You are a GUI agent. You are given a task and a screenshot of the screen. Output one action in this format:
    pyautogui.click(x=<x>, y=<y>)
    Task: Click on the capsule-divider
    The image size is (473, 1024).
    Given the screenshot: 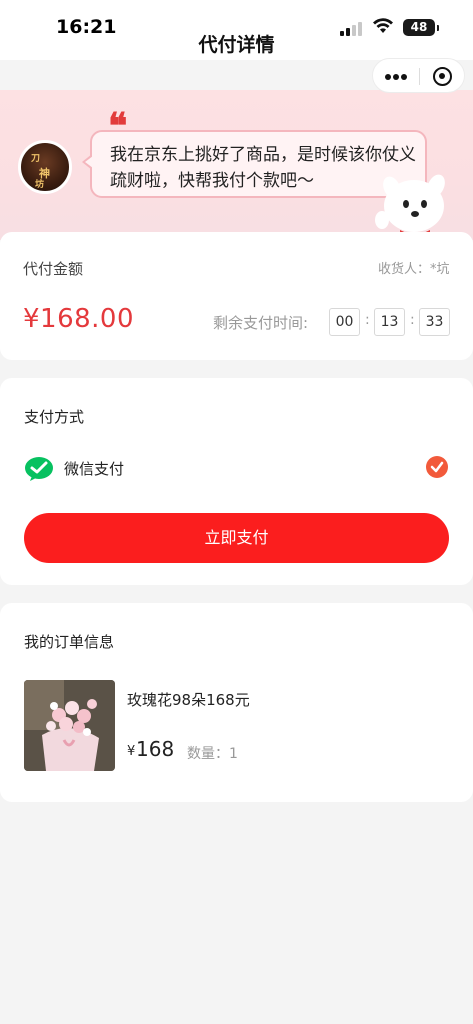 What is the action you would take?
    pyautogui.click(x=419, y=76)
    